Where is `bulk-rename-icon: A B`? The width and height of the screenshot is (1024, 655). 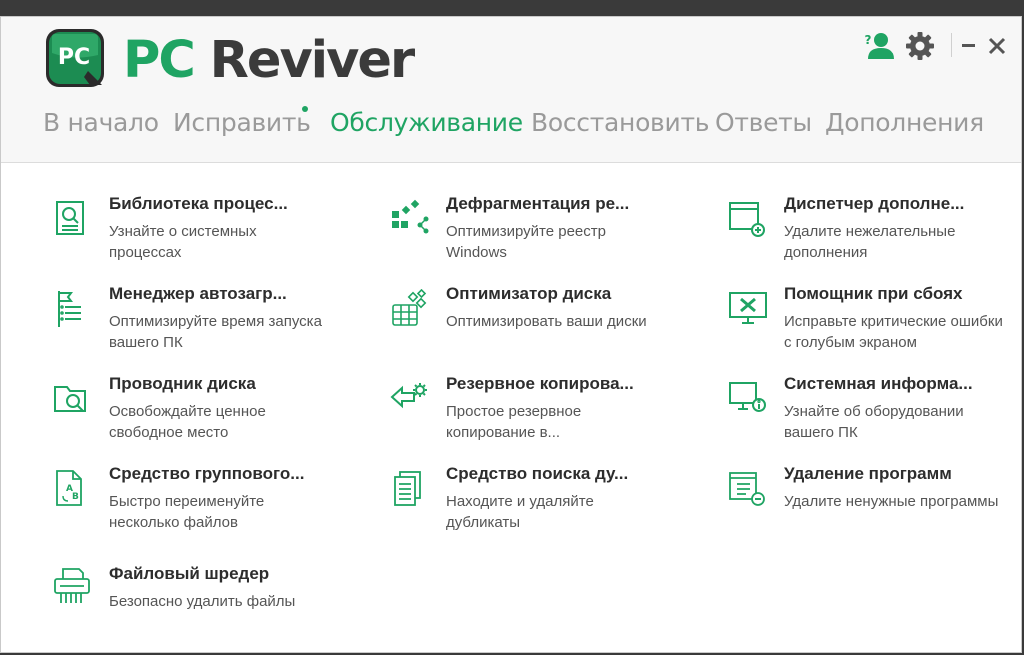
bulk-rename-icon: A B is located at coordinates (69, 488).